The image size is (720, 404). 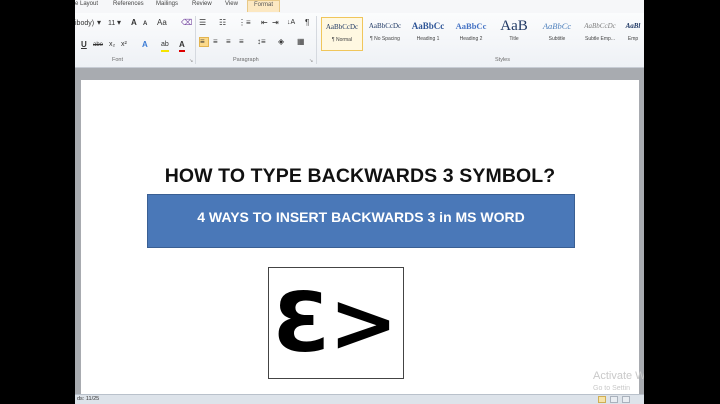 I want to click on style-name: Heading 1, so click(x=428, y=39).